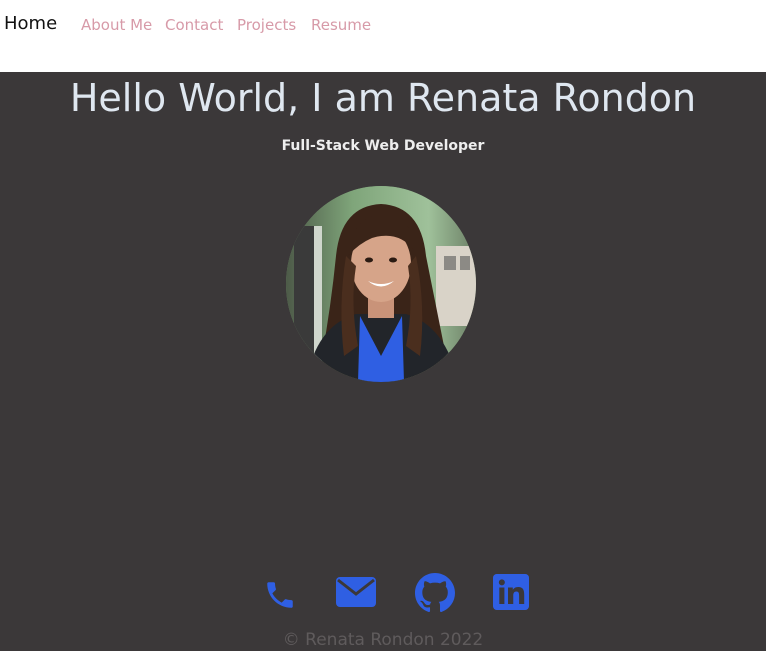  Describe the element at coordinates (30, 23) in the screenshot. I see `nav-home-link: Home` at that location.